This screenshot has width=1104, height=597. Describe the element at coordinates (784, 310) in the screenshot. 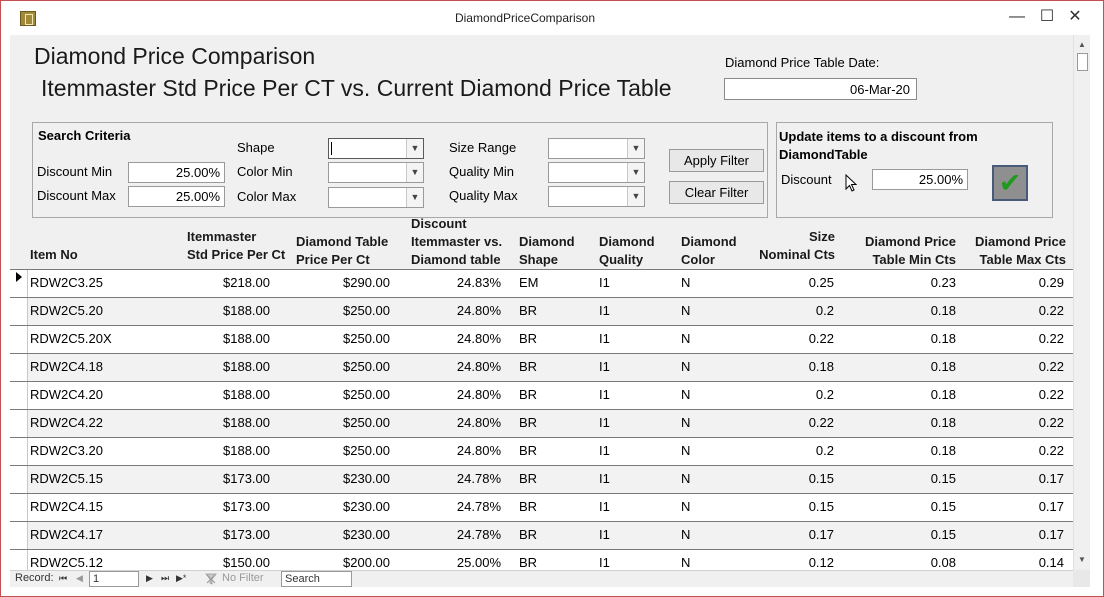

I see `cell-size: 0.2` at that location.